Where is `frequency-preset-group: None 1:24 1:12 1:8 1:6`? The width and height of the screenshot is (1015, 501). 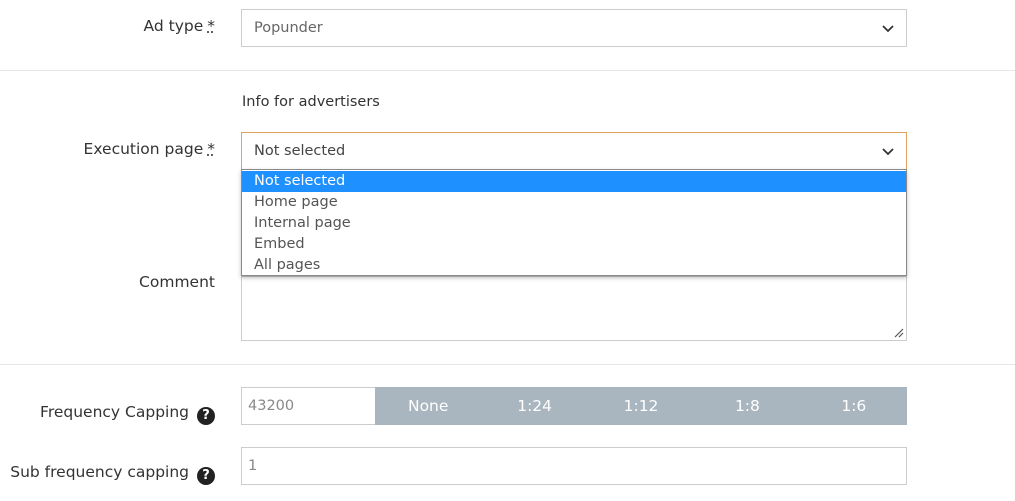
frequency-preset-group: None 1:24 1:12 1:8 1:6 is located at coordinates (641, 406).